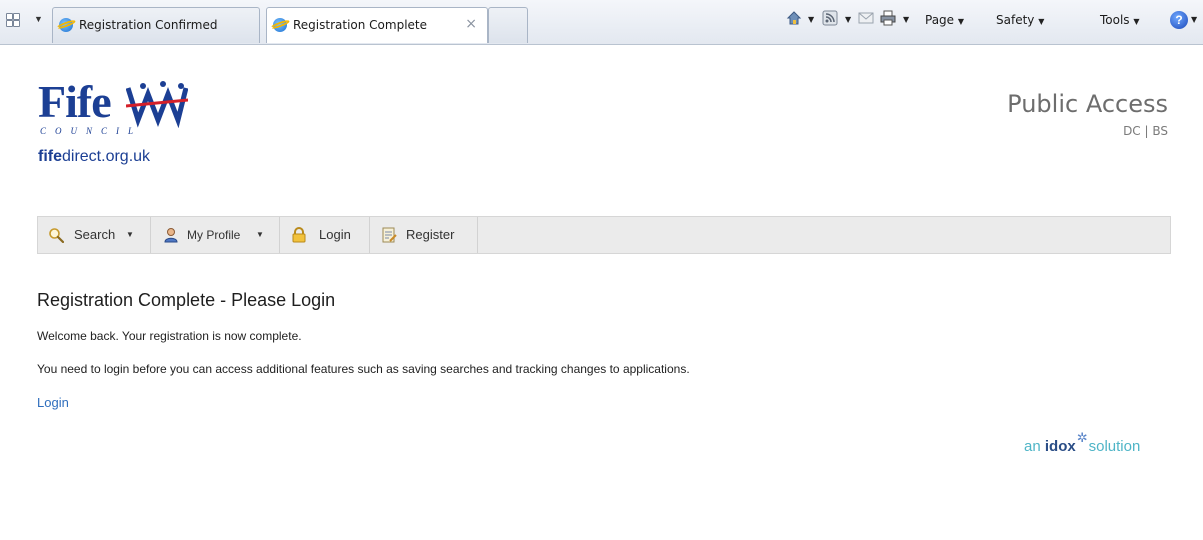 The height and width of the screenshot is (540, 1203). What do you see at coordinates (171, 235) in the screenshot?
I see `user-icon` at bounding box center [171, 235].